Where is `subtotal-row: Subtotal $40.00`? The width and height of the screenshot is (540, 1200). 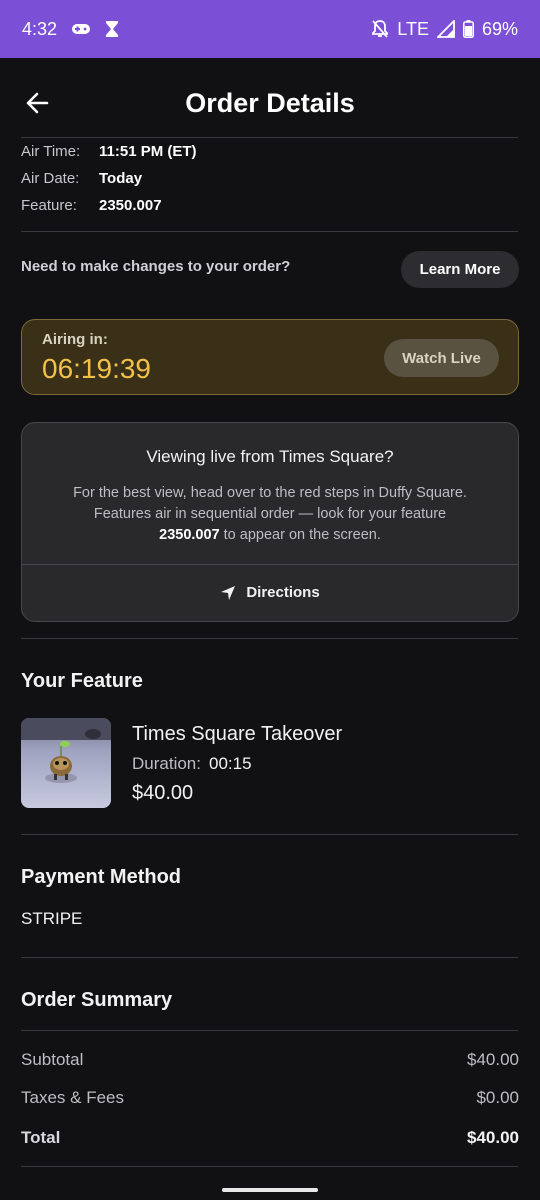
subtotal-row: Subtotal $40.00 is located at coordinates (270, 1060).